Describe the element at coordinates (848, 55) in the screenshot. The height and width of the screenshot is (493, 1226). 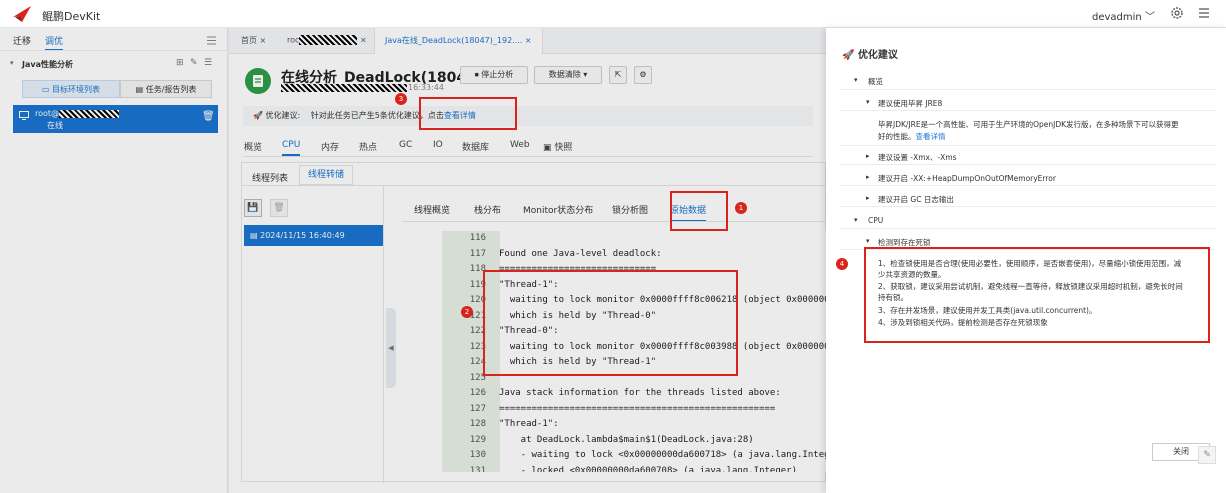
I see `rocket-icon: 🚀` at that location.